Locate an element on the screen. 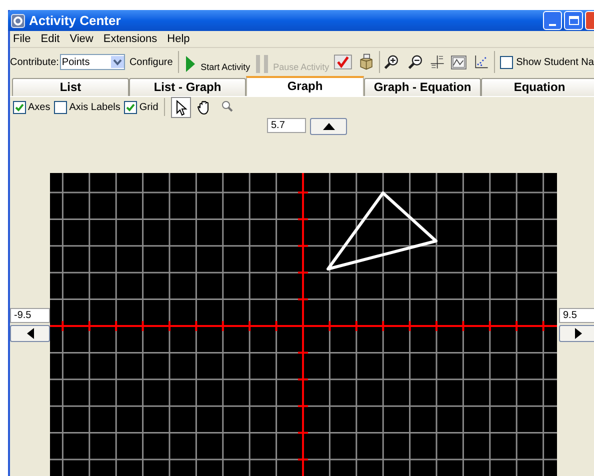 Image resolution: width=594 pixels, height=476 pixels. menu-item: File is located at coordinates (22, 39).